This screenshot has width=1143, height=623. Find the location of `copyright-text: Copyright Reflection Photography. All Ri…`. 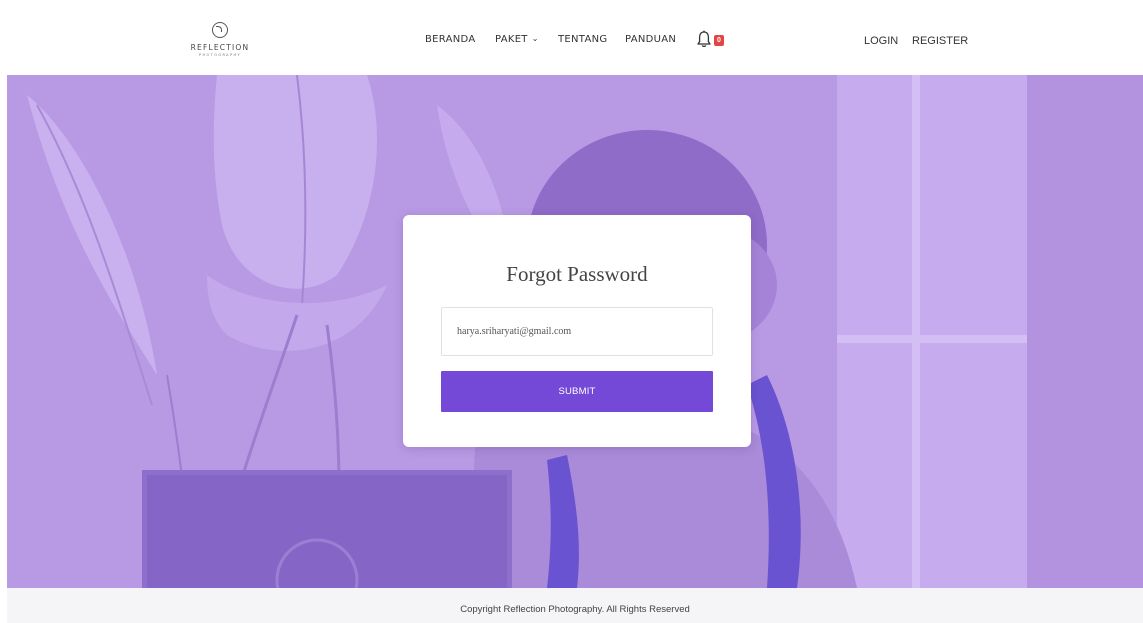

copyright-text: Copyright Reflection Photography. All Ri… is located at coordinates (575, 609).